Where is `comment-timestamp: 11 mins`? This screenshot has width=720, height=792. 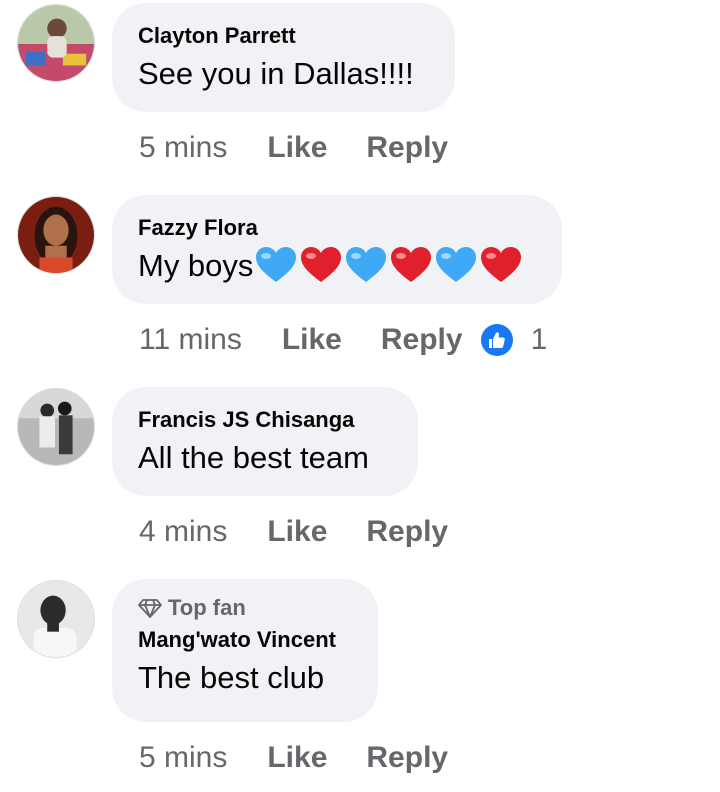
comment-timestamp: 11 mins is located at coordinates (190, 340).